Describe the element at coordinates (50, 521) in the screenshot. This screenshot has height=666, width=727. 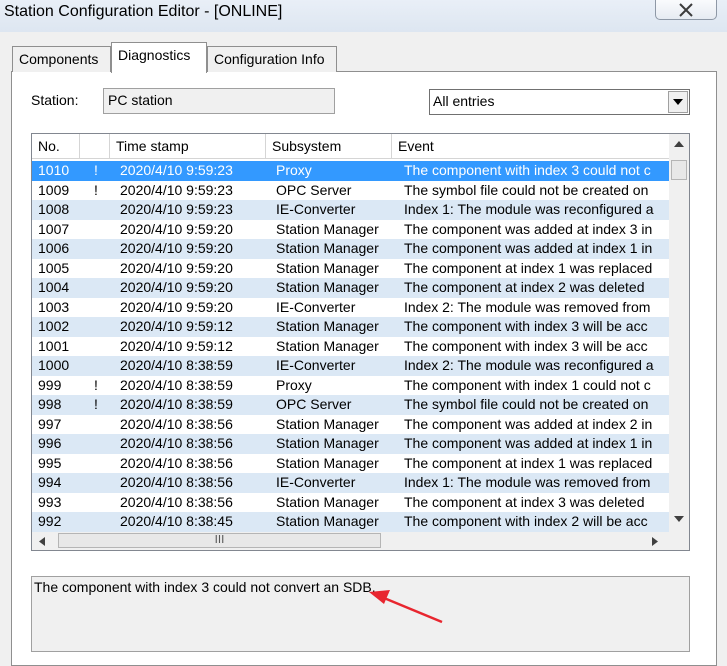
I see `row-number: 992` at that location.